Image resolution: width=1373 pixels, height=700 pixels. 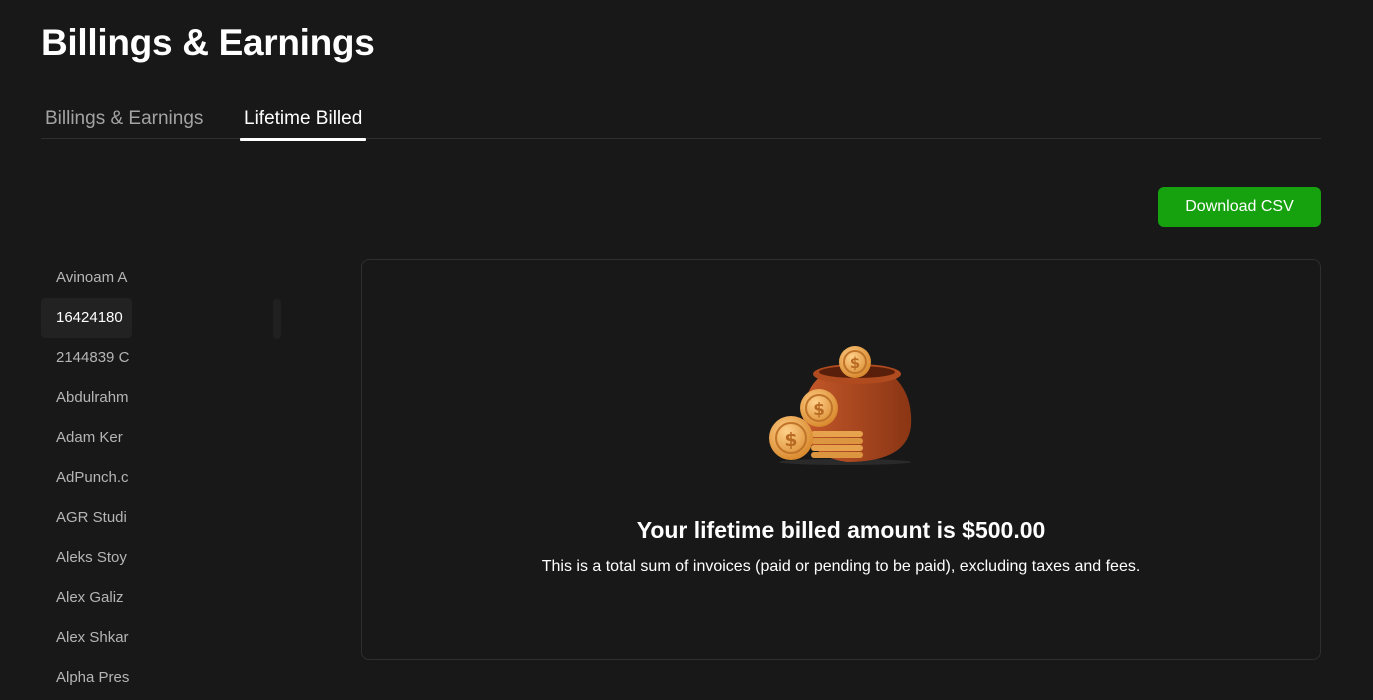 I want to click on tab-billings-earnings: Billings & Earnings, so click(x=124, y=123).